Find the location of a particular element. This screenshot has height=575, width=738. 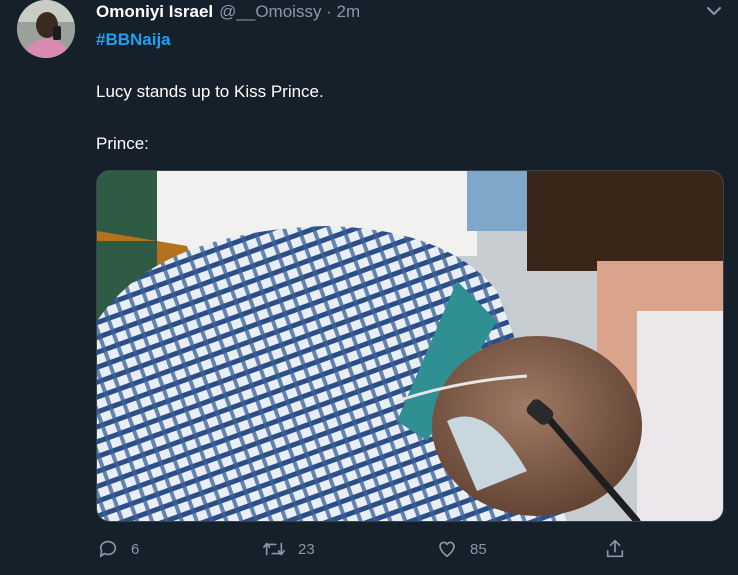

avatar-photo is located at coordinates (46, 29).